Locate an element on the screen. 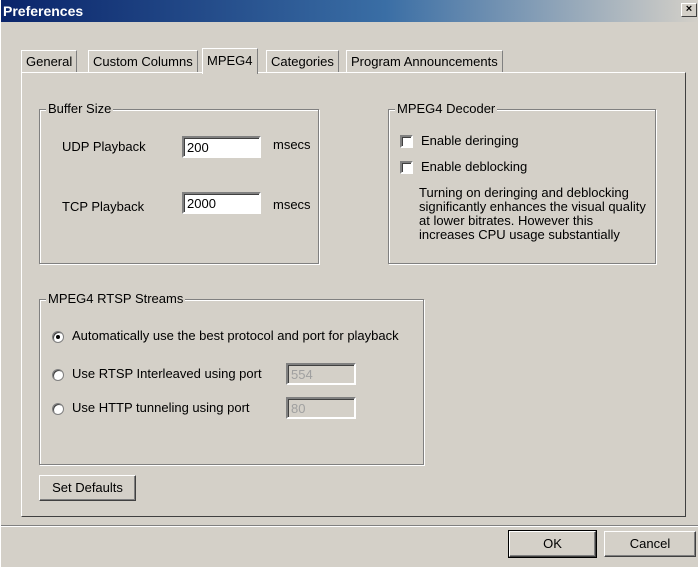 The image size is (698, 567). cancel-button: Cancel is located at coordinates (650, 544).